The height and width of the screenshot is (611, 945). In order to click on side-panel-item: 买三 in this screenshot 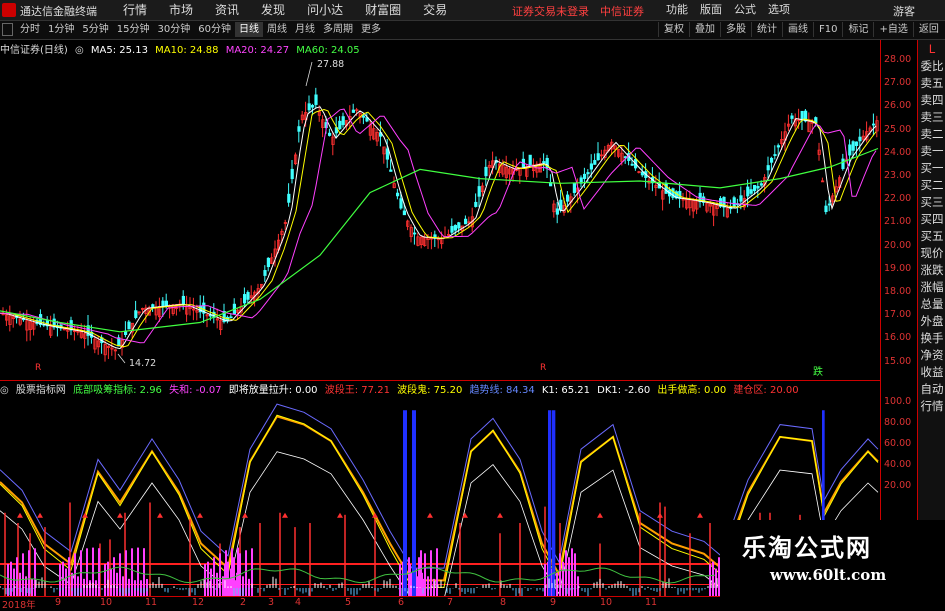, I will do `click(932, 202)`.